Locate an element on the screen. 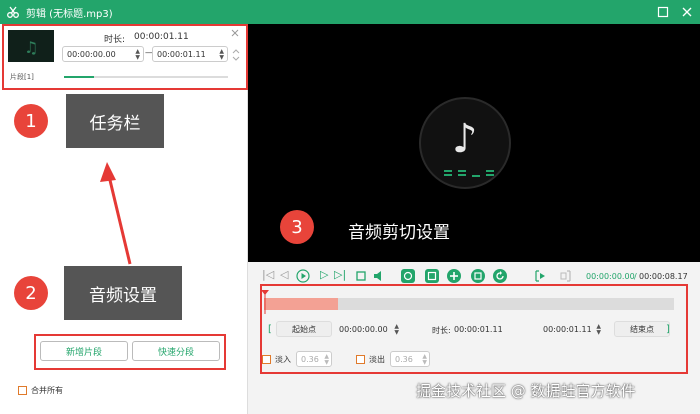 This screenshot has width=700, height=414. callout-number-2: 2 is located at coordinates (31, 293).